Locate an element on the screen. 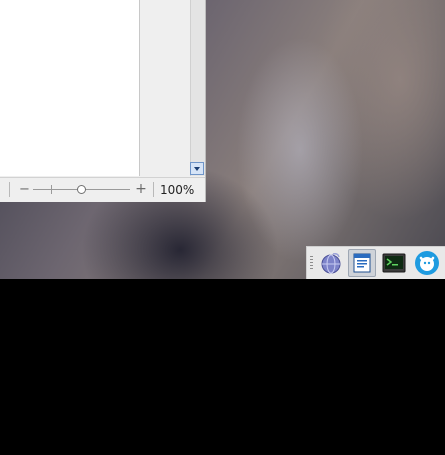  taskbar-browser-button is located at coordinates (331, 263).